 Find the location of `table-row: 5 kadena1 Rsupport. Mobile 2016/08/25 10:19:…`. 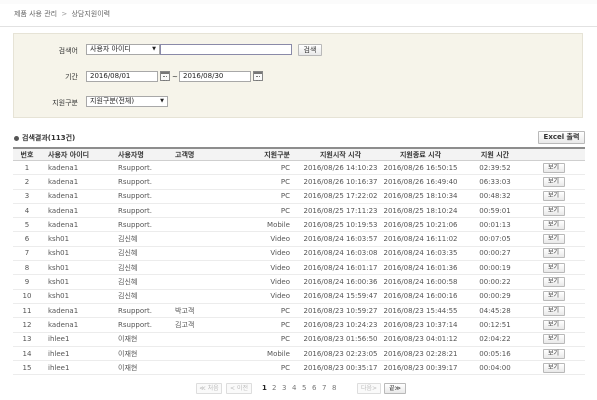

table-row: 5 kadena1 Rsupport. Mobile 2016/08/25 10:19:… is located at coordinates (299, 225).